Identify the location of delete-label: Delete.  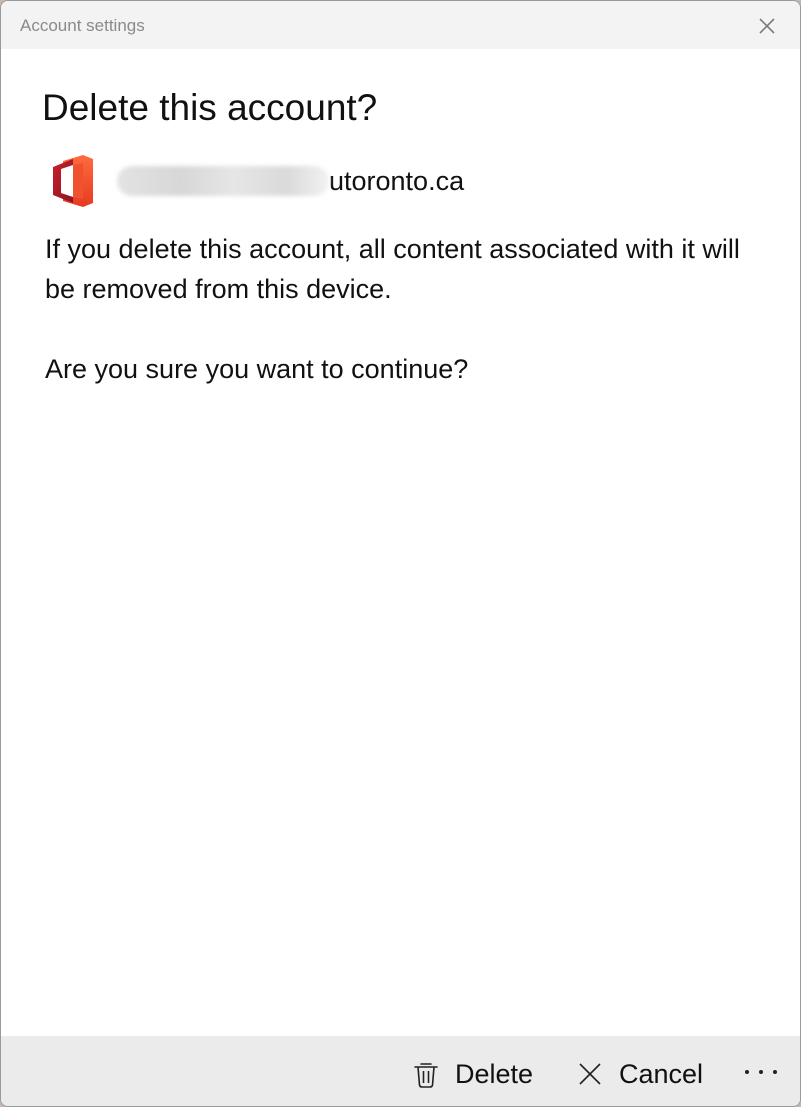
(494, 1073).